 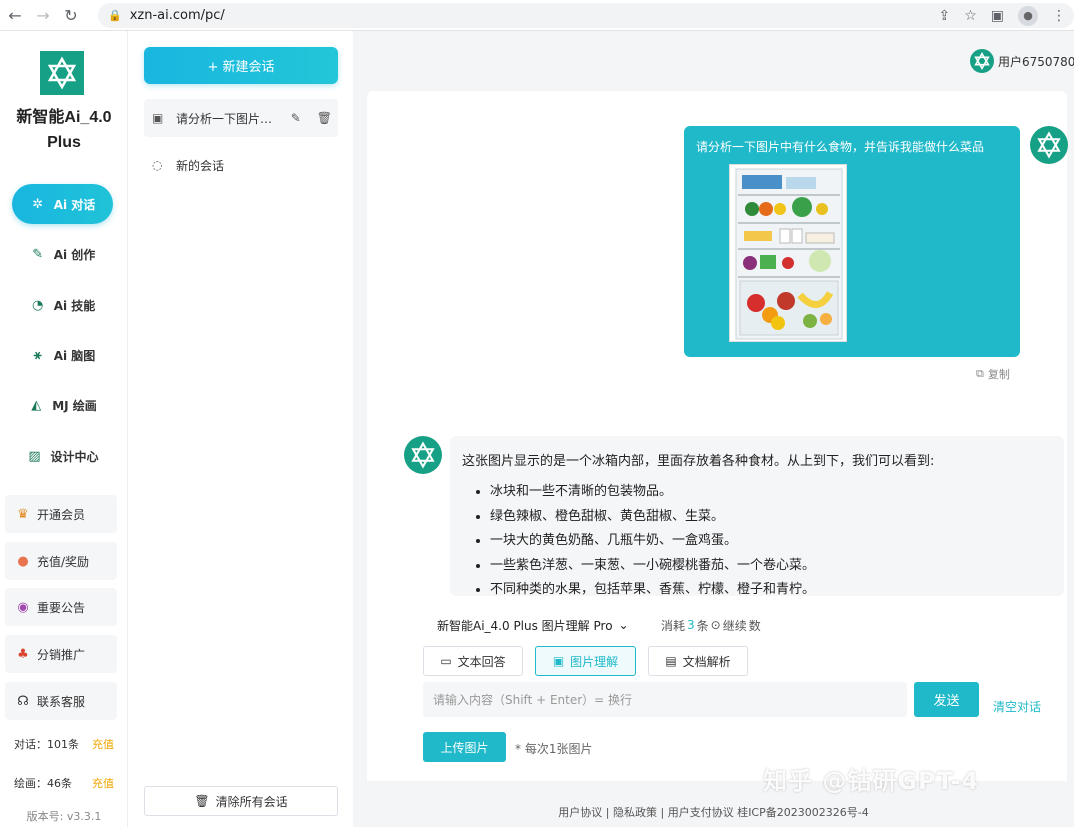 I want to click on user-info: 用户6750780, so click(x=1022, y=61).